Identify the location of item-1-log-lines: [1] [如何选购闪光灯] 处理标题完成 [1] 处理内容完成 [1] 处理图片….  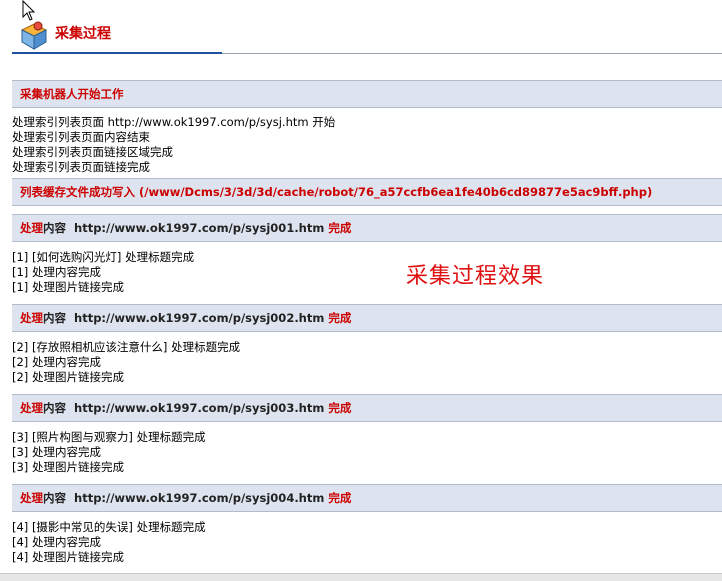
(103, 272).